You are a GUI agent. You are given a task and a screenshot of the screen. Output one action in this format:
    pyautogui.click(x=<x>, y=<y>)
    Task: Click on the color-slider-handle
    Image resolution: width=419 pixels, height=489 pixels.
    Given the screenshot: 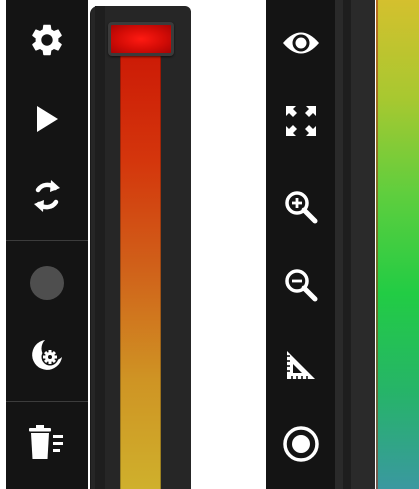 What is the action you would take?
    pyautogui.click(x=141, y=39)
    